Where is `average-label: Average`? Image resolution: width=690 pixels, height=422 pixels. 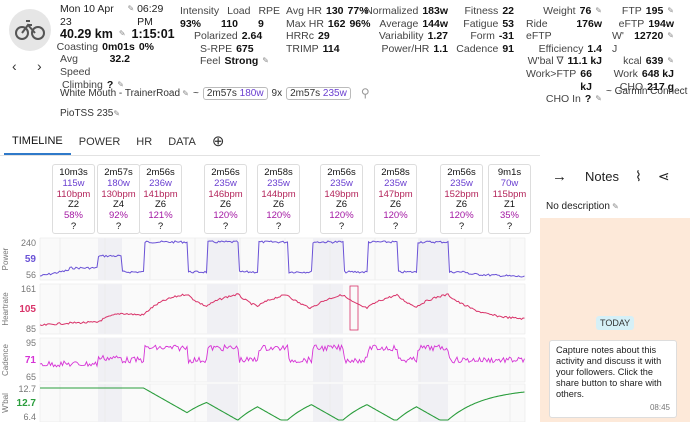 average-label: Average is located at coordinates (399, 23).